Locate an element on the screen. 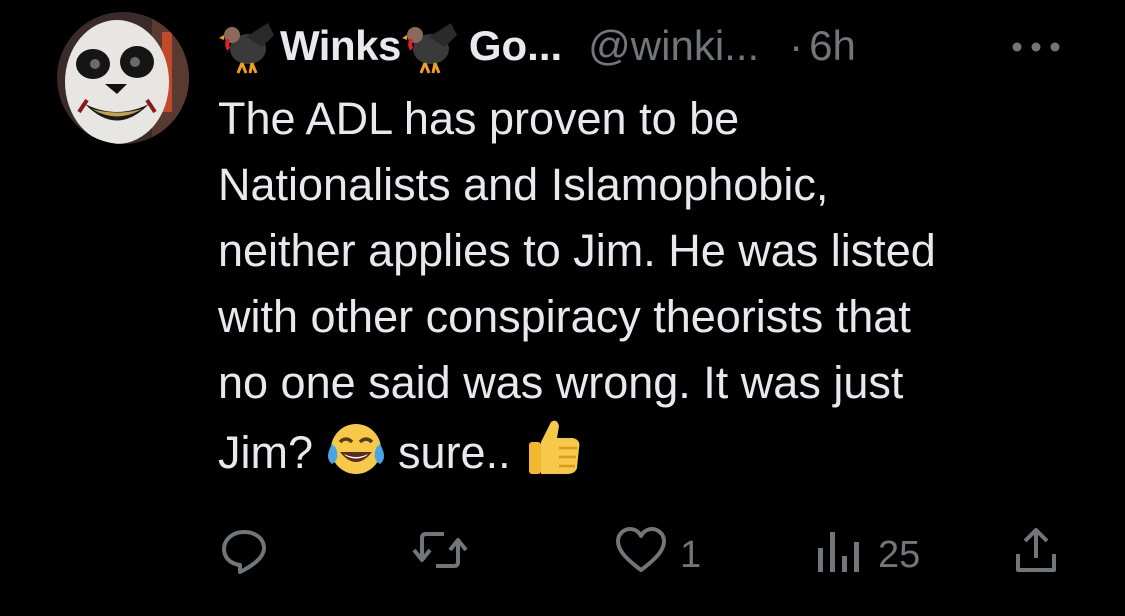 The width and height of the screenshot is (1125, 616). post-text-line: with other conspiracy theorists that is located at coordinates (564, 316).